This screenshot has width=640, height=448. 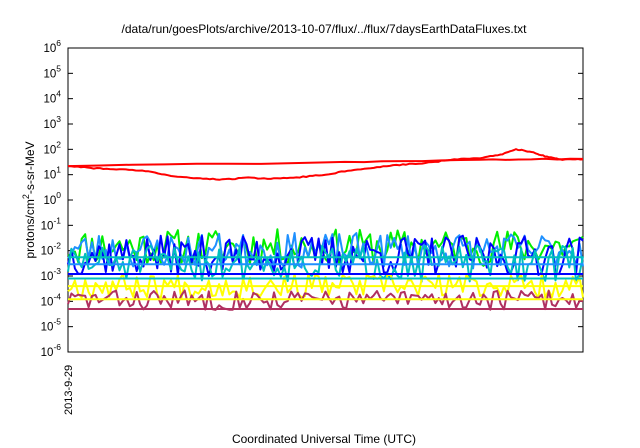 What do you see at coordinates (52, 198) in the screenshot?
I see `y-tick-label: 100` at bounding box center [52, 198].